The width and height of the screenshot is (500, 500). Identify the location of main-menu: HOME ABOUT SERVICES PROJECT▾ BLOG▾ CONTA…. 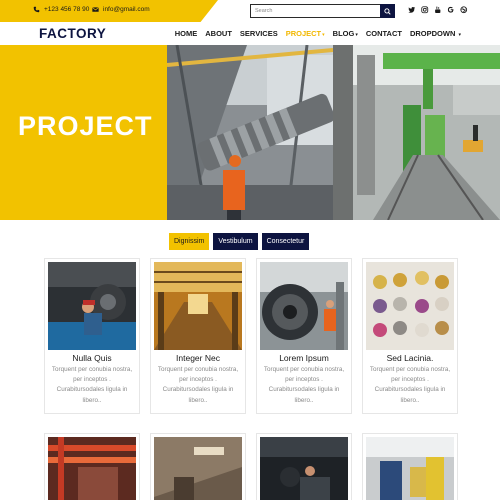
(318, 33).